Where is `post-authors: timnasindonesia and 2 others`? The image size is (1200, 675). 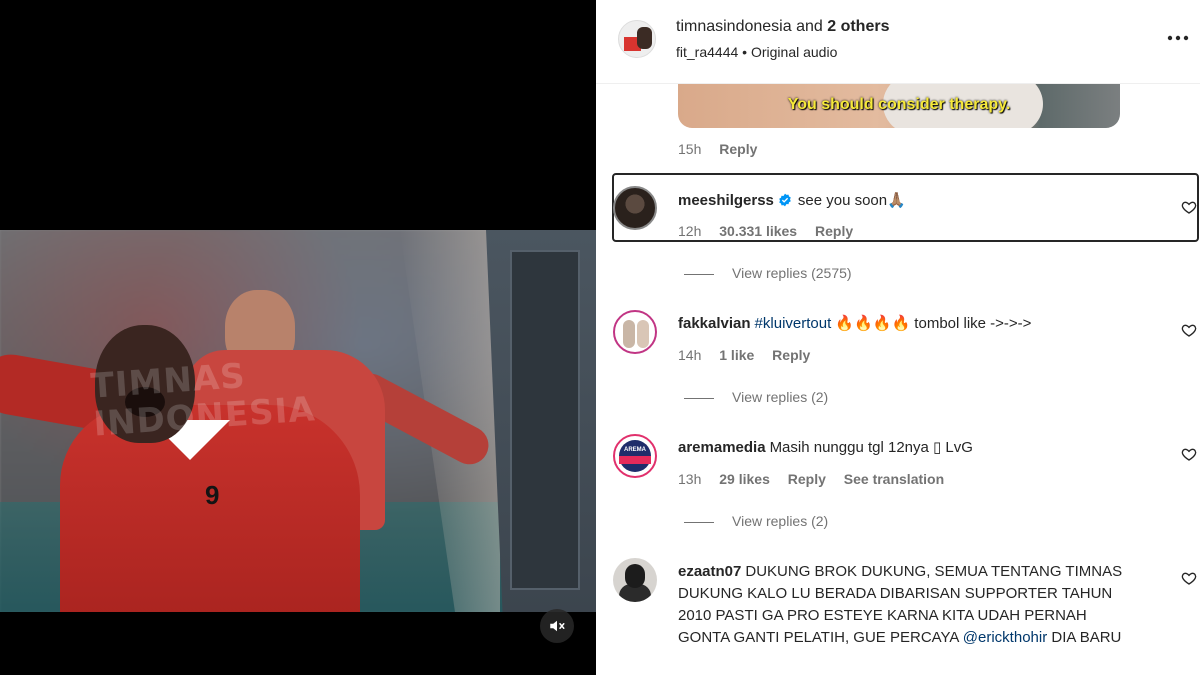 post-authors: timnasindonesia and 2 others is located at coordinates (783, 26).